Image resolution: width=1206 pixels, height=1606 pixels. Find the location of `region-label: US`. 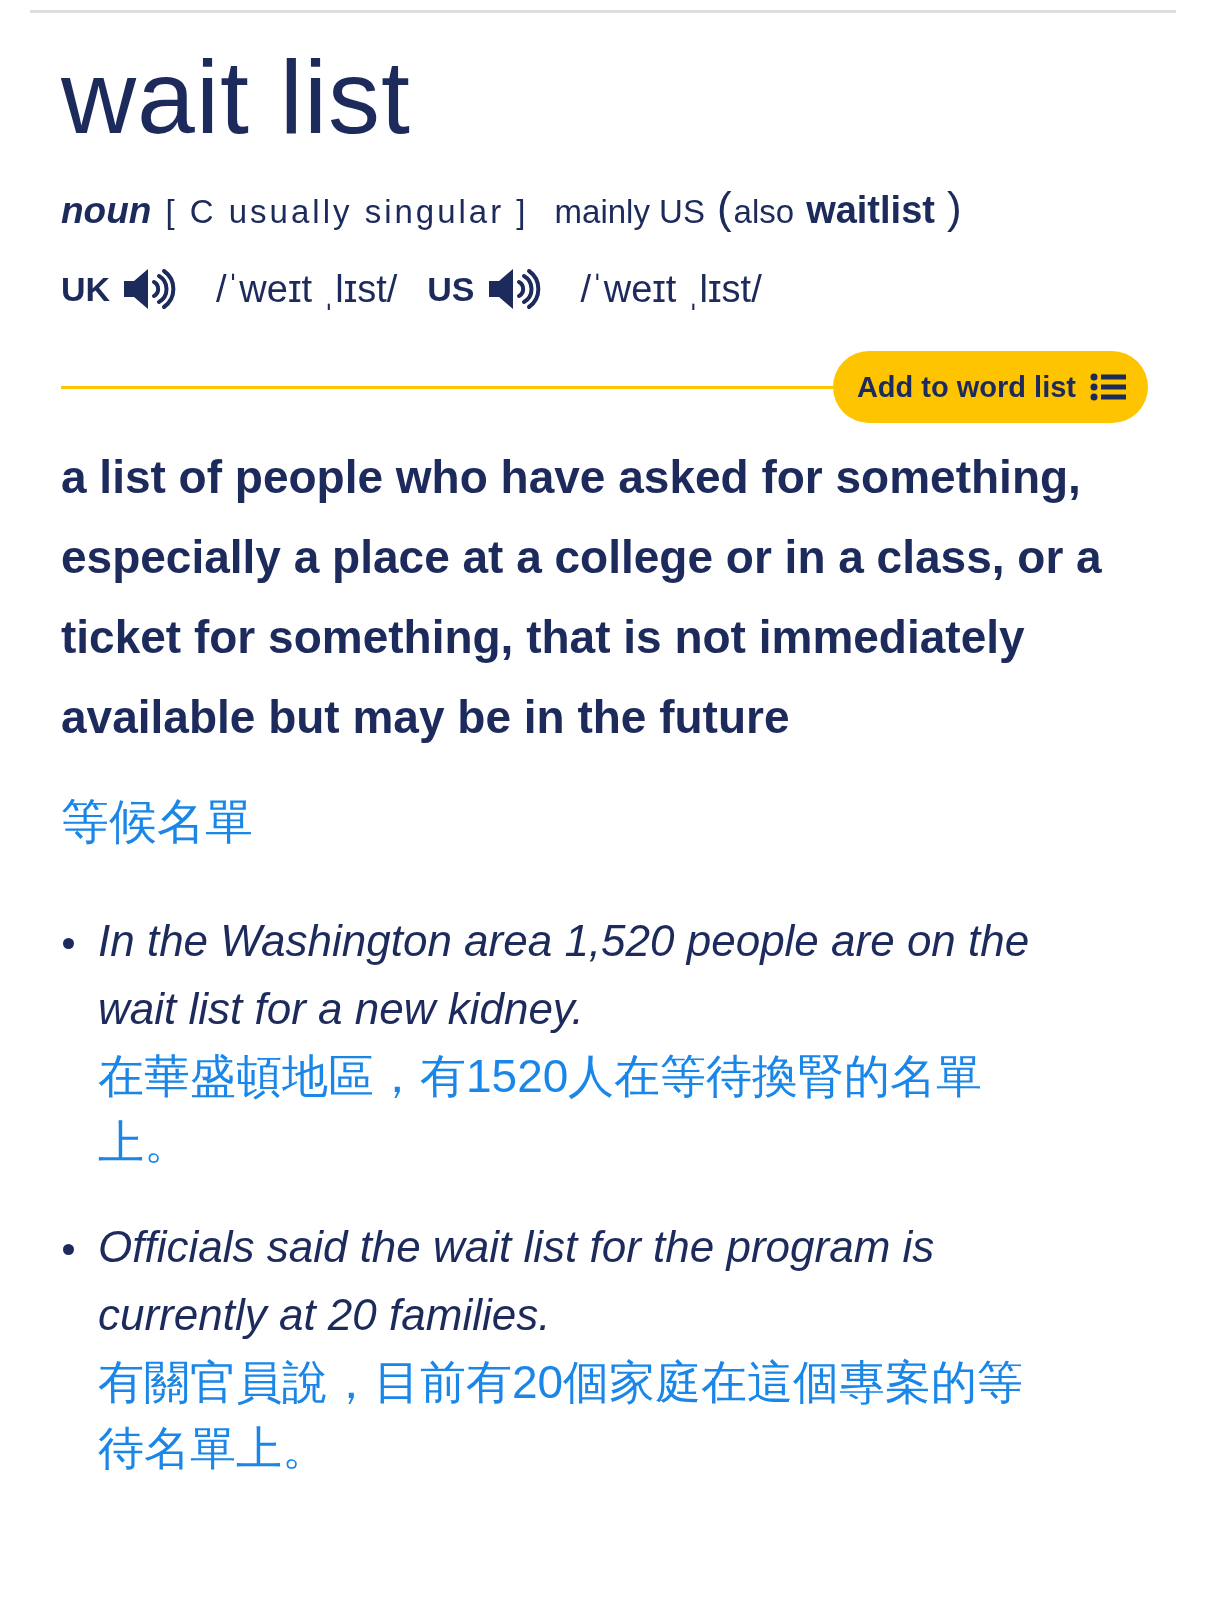

region-label: US is located at coordinates (451, 289).